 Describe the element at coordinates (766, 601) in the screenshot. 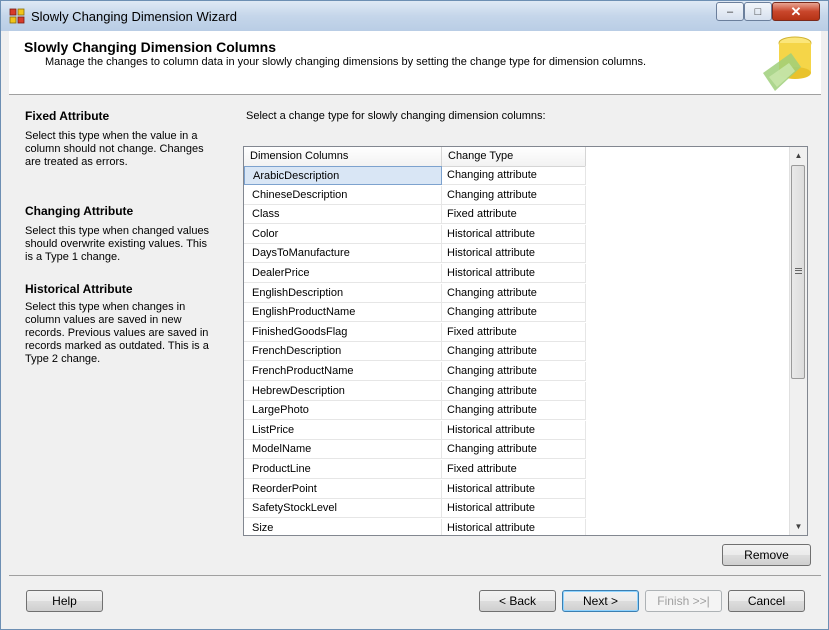

I see `cancel-button: Cancel` at that location.